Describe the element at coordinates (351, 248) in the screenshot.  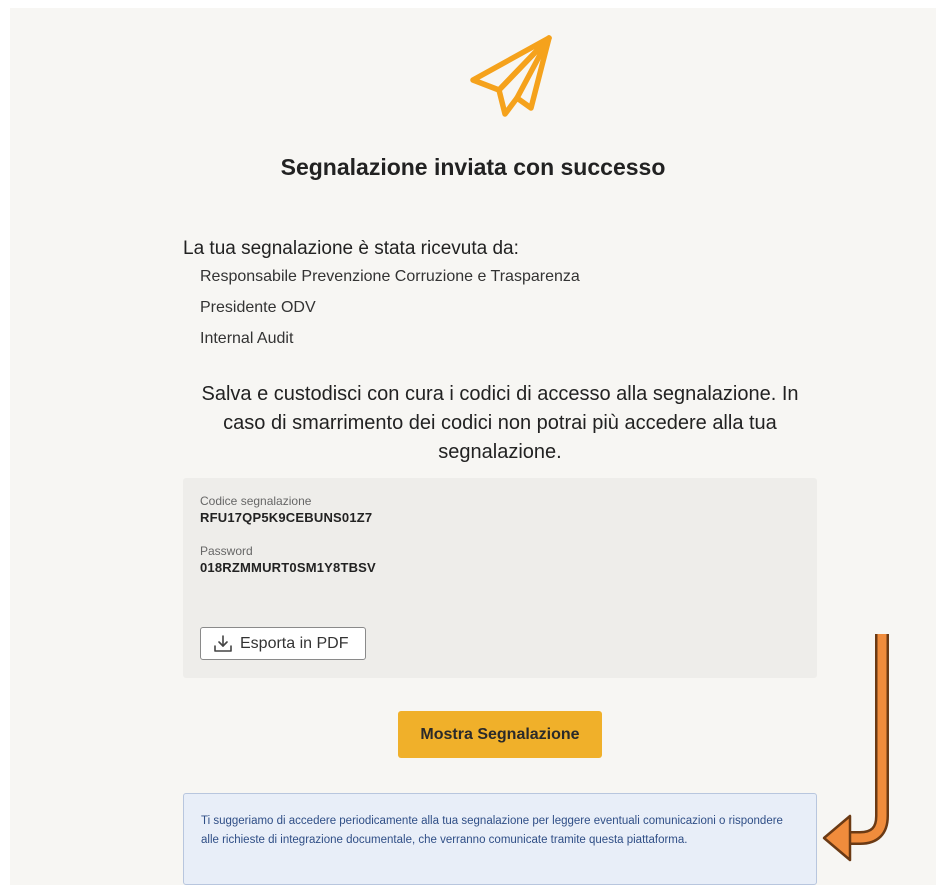
I see `received-by-heading: La tua segnalazione è stata ricevuta da:` at that location.